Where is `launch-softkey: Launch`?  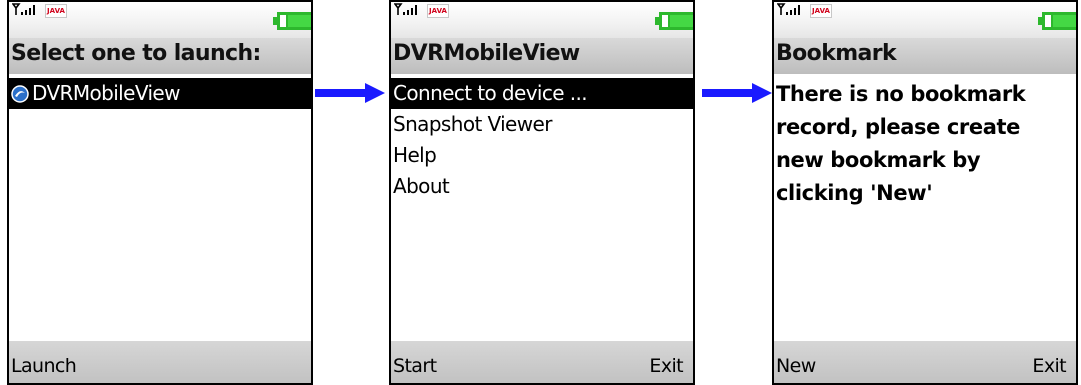 launch-softkey: Launch is located at coordinates (44, 366).